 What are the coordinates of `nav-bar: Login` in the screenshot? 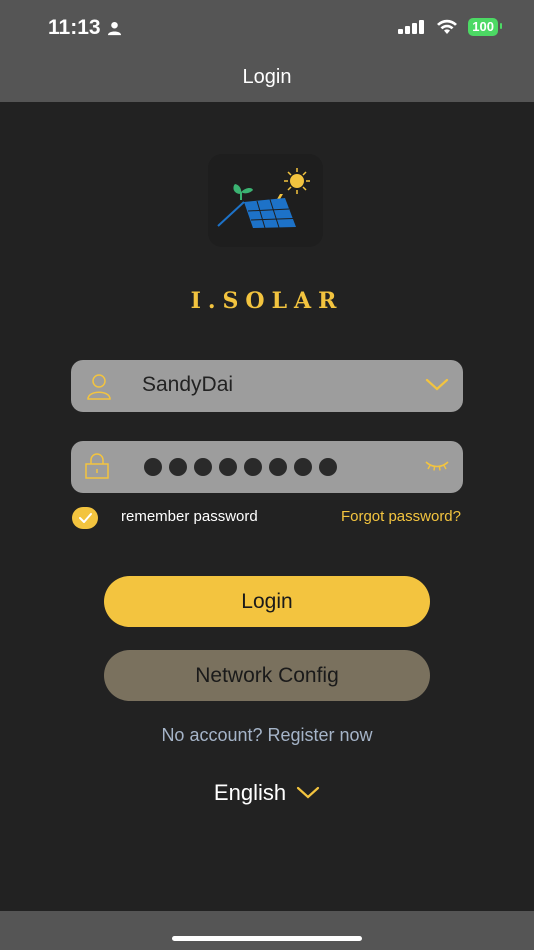 It's located at (267, 80).